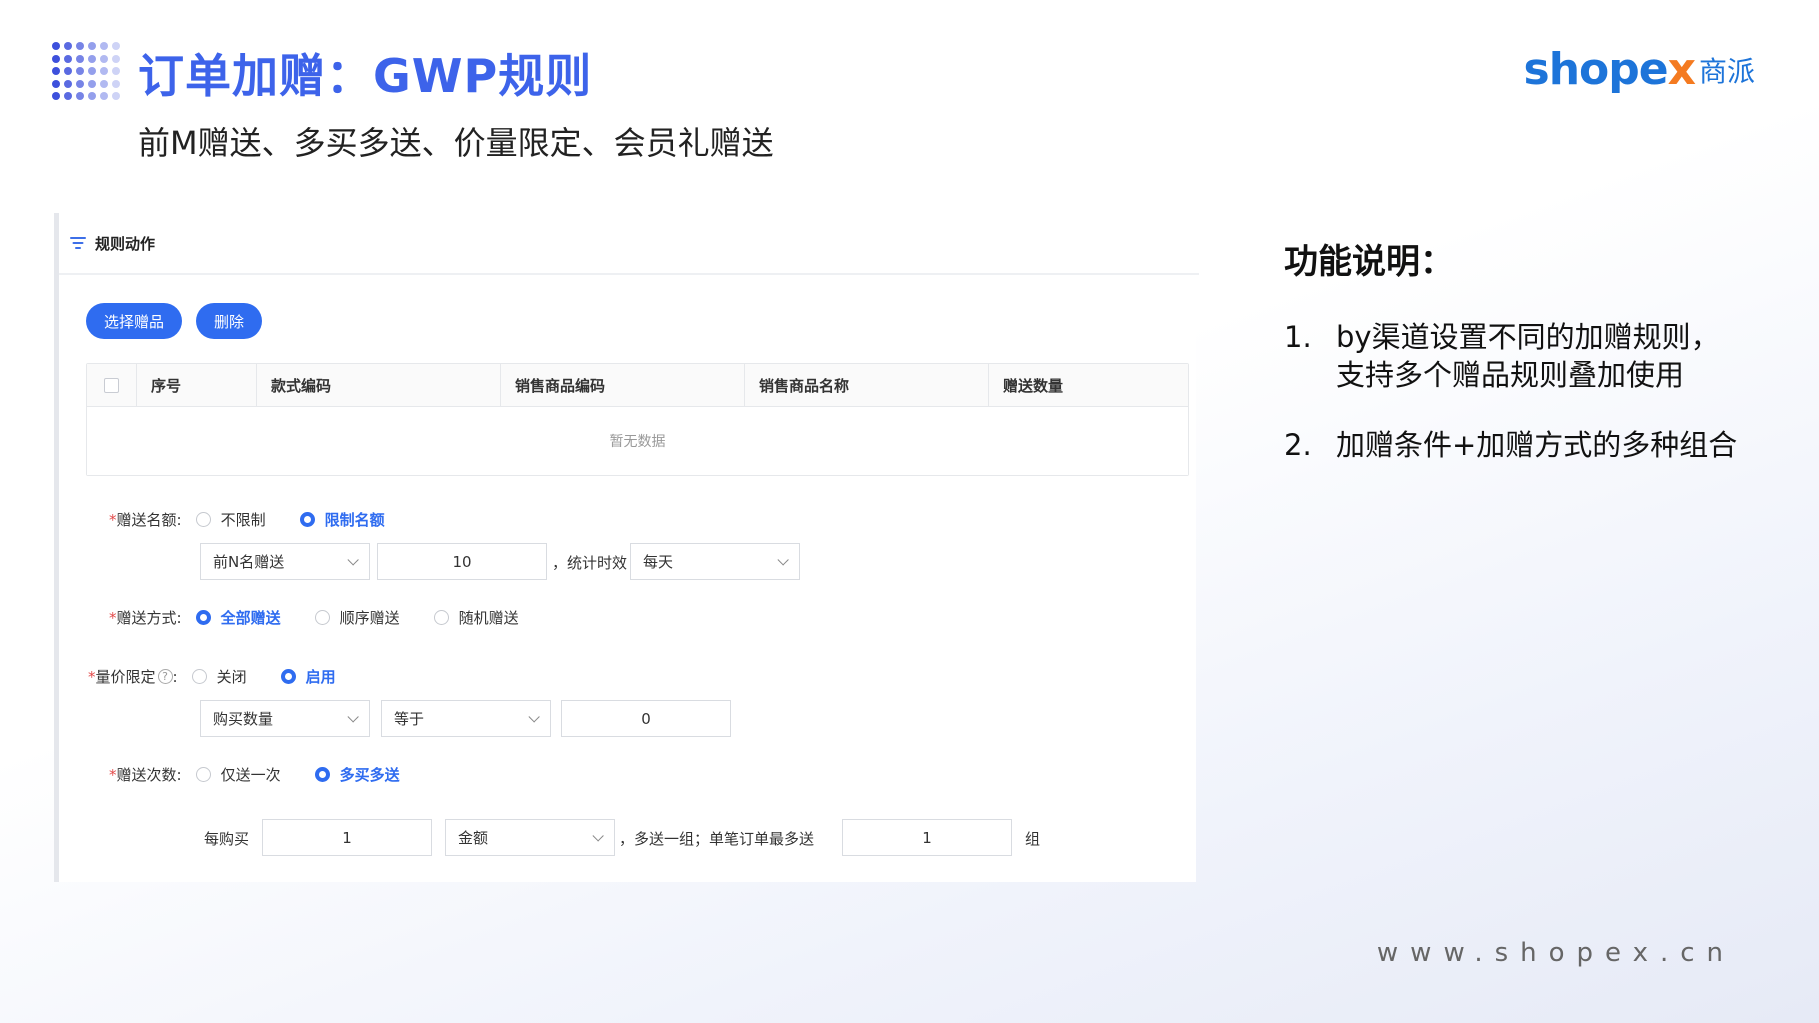  What do you see at coordinates (197, 385) in the screenshot?
I see `col-index: 序号` at bounding box center [197, 385].